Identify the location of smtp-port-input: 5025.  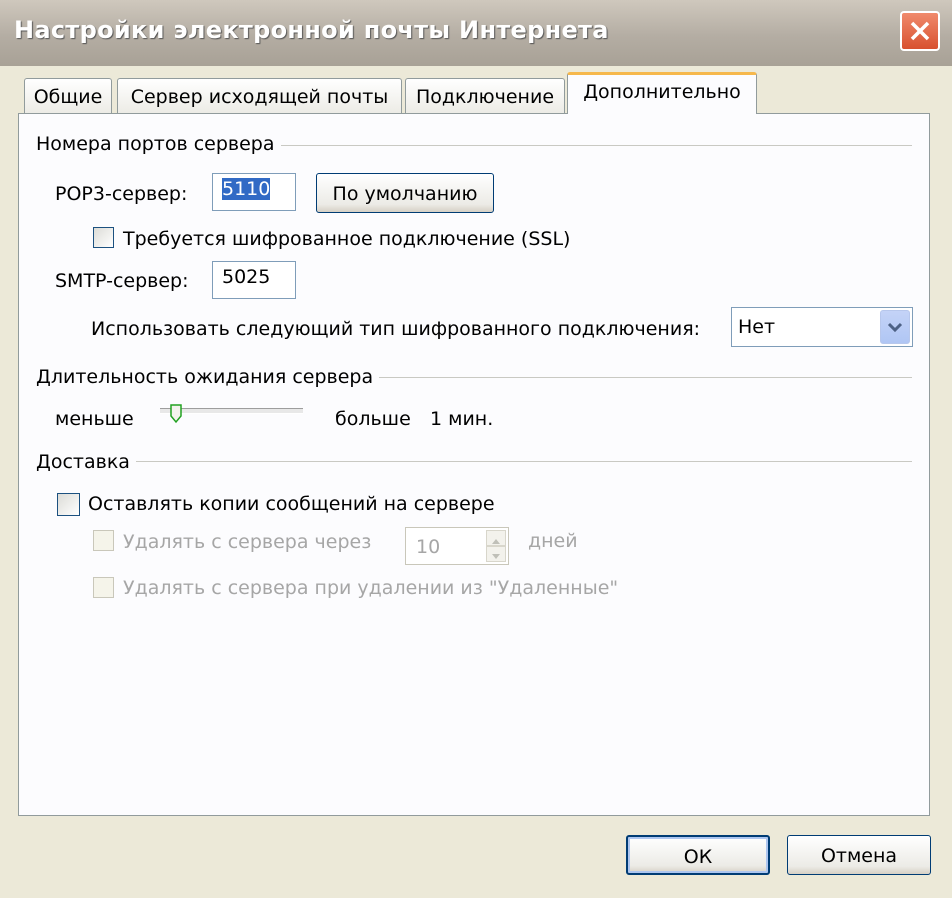
(254, 280).